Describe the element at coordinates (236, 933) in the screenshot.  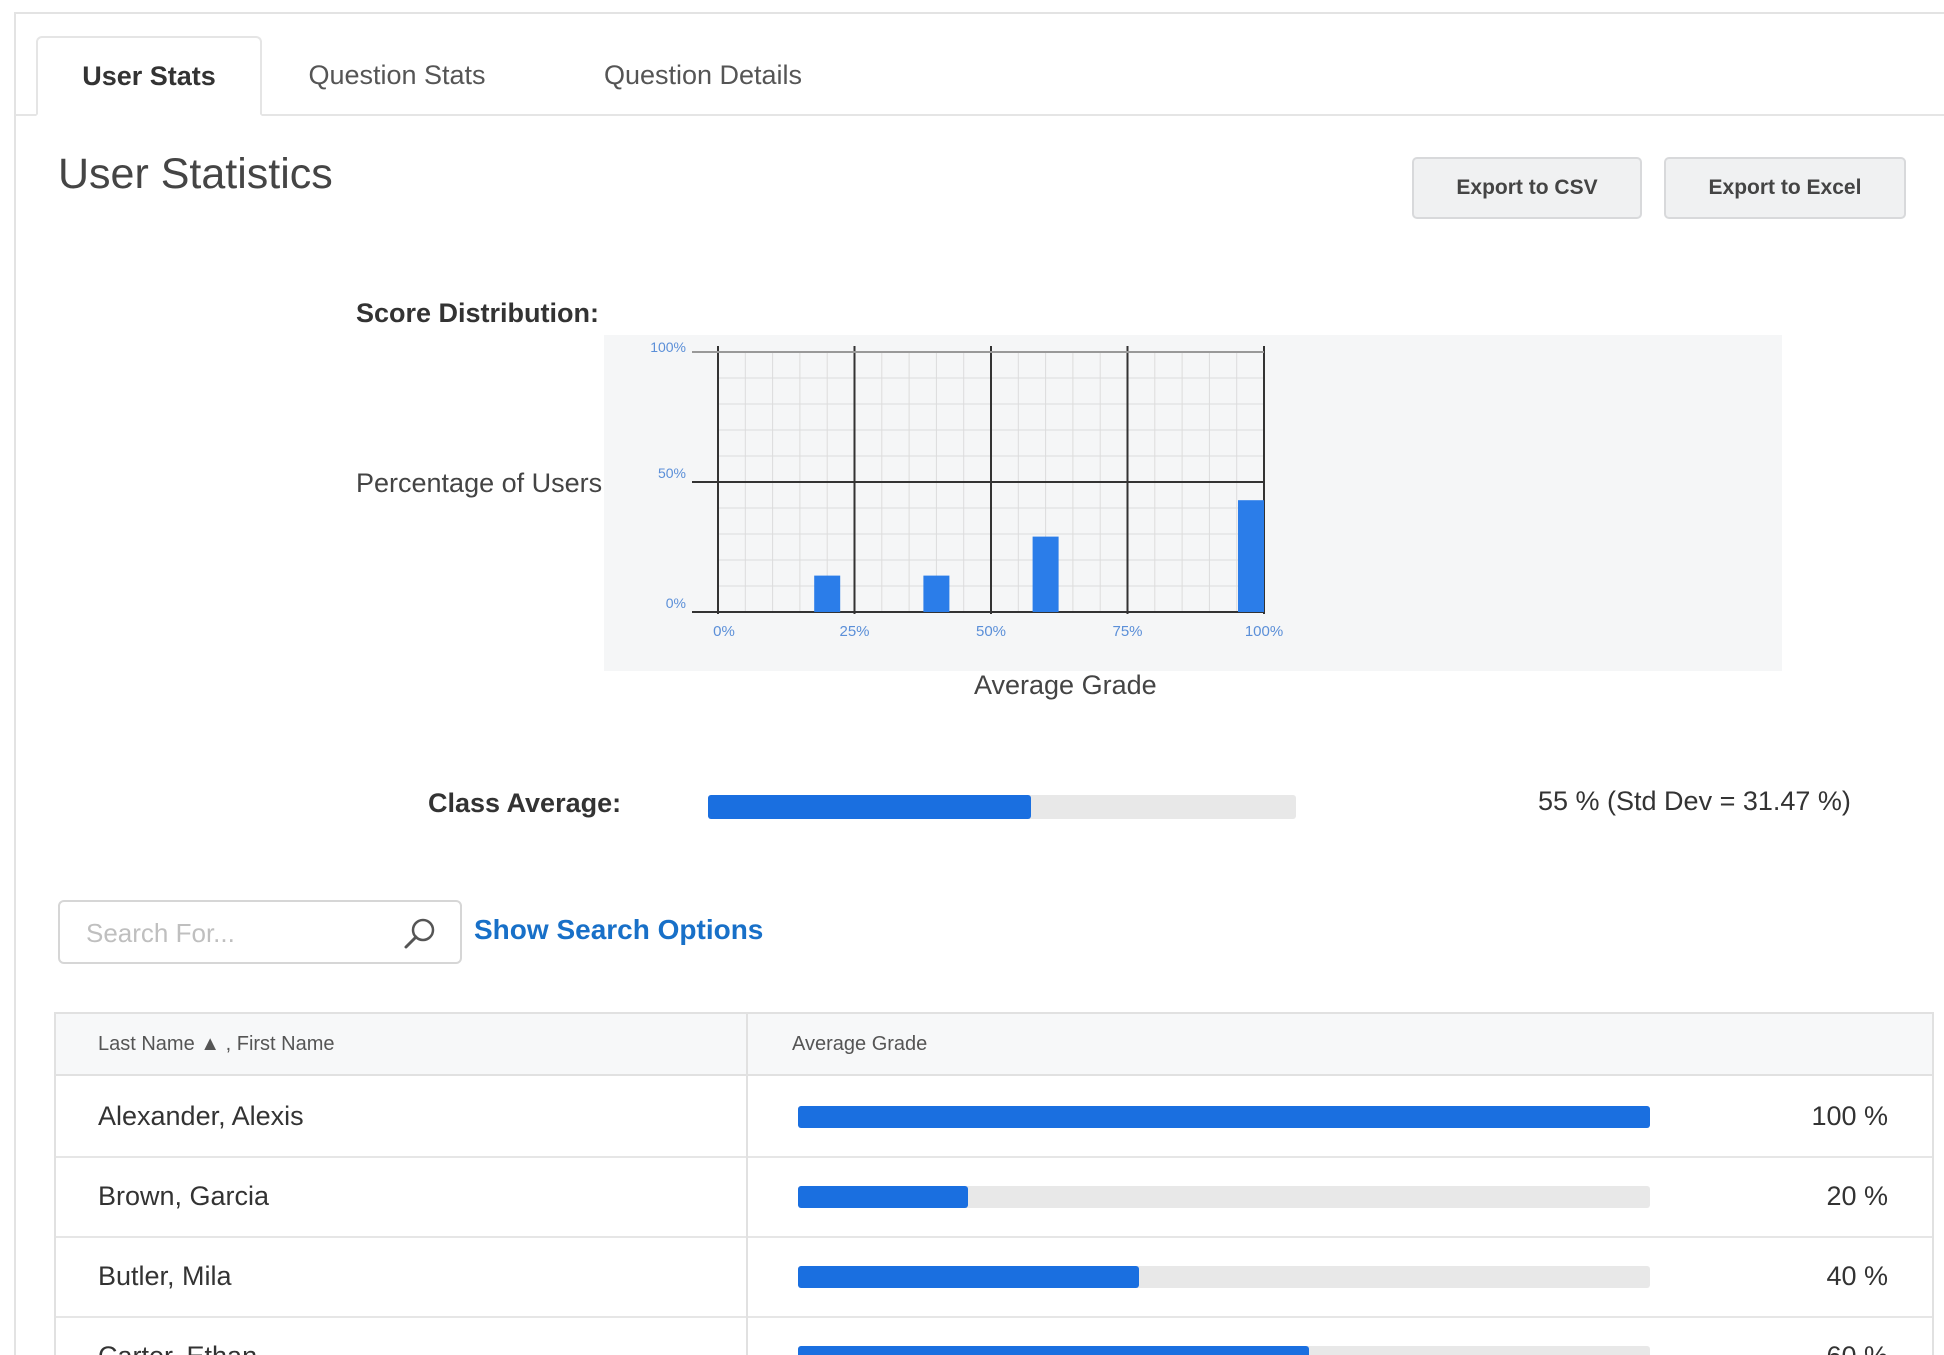
I see `search-input` at that location.